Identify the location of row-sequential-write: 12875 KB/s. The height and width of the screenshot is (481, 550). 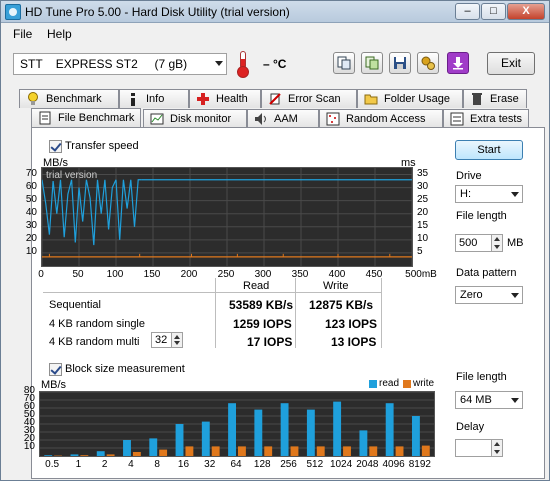
(341, 305).